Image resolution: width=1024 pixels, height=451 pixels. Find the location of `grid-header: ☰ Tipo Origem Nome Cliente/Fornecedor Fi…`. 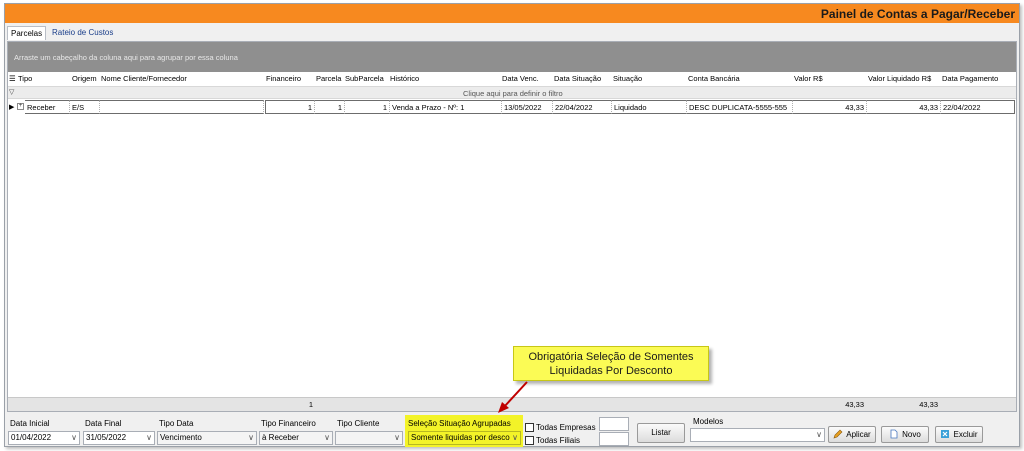

grid-header: ☰ Tipo Origem Nome Cliente/Fornecedor Fi… is located at coordinates (512, 79).